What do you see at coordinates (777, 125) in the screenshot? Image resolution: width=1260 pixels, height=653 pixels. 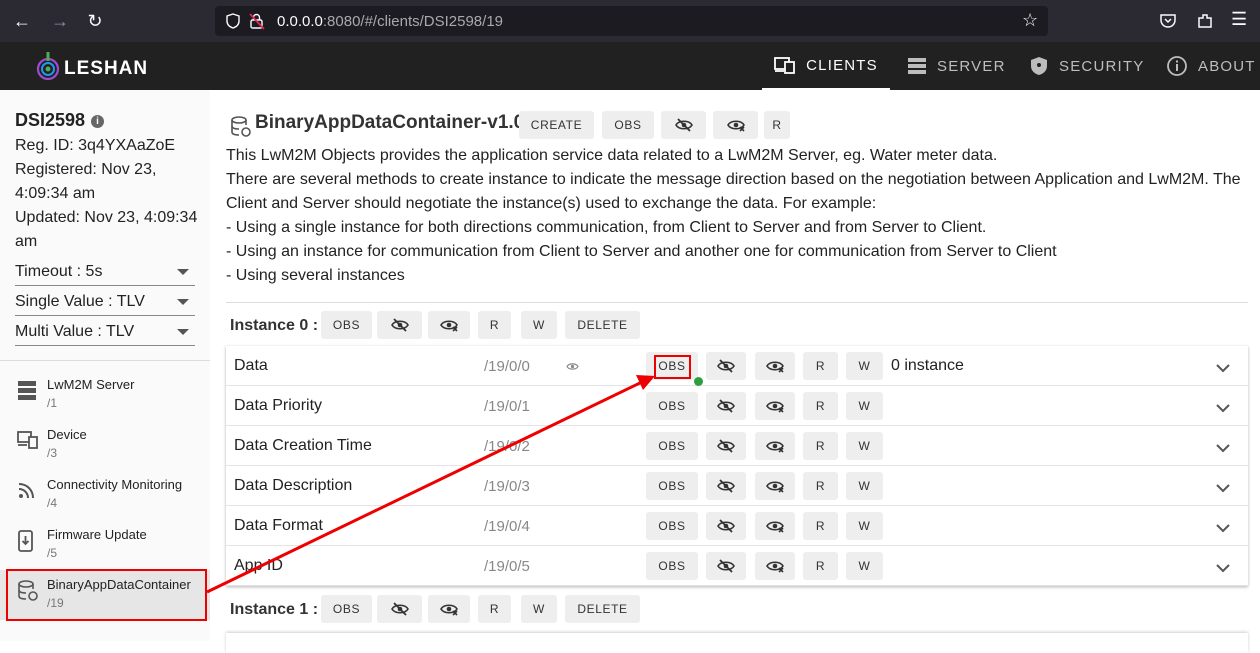 I see `object-read-button: R` at bounding box center [777, 125].